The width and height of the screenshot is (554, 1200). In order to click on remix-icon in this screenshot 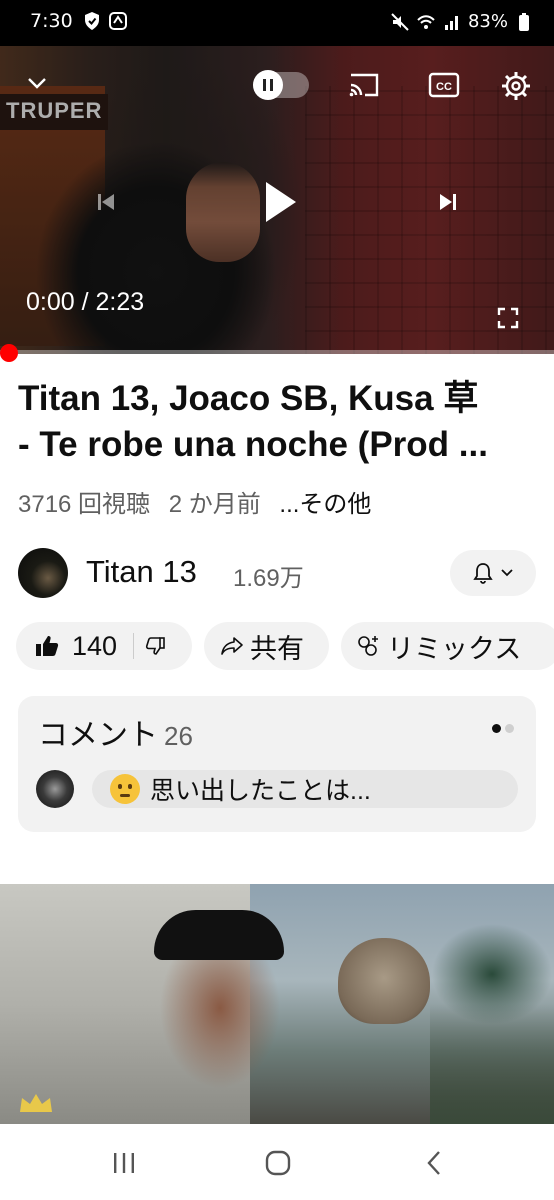, I will do `click(368, 646)`.